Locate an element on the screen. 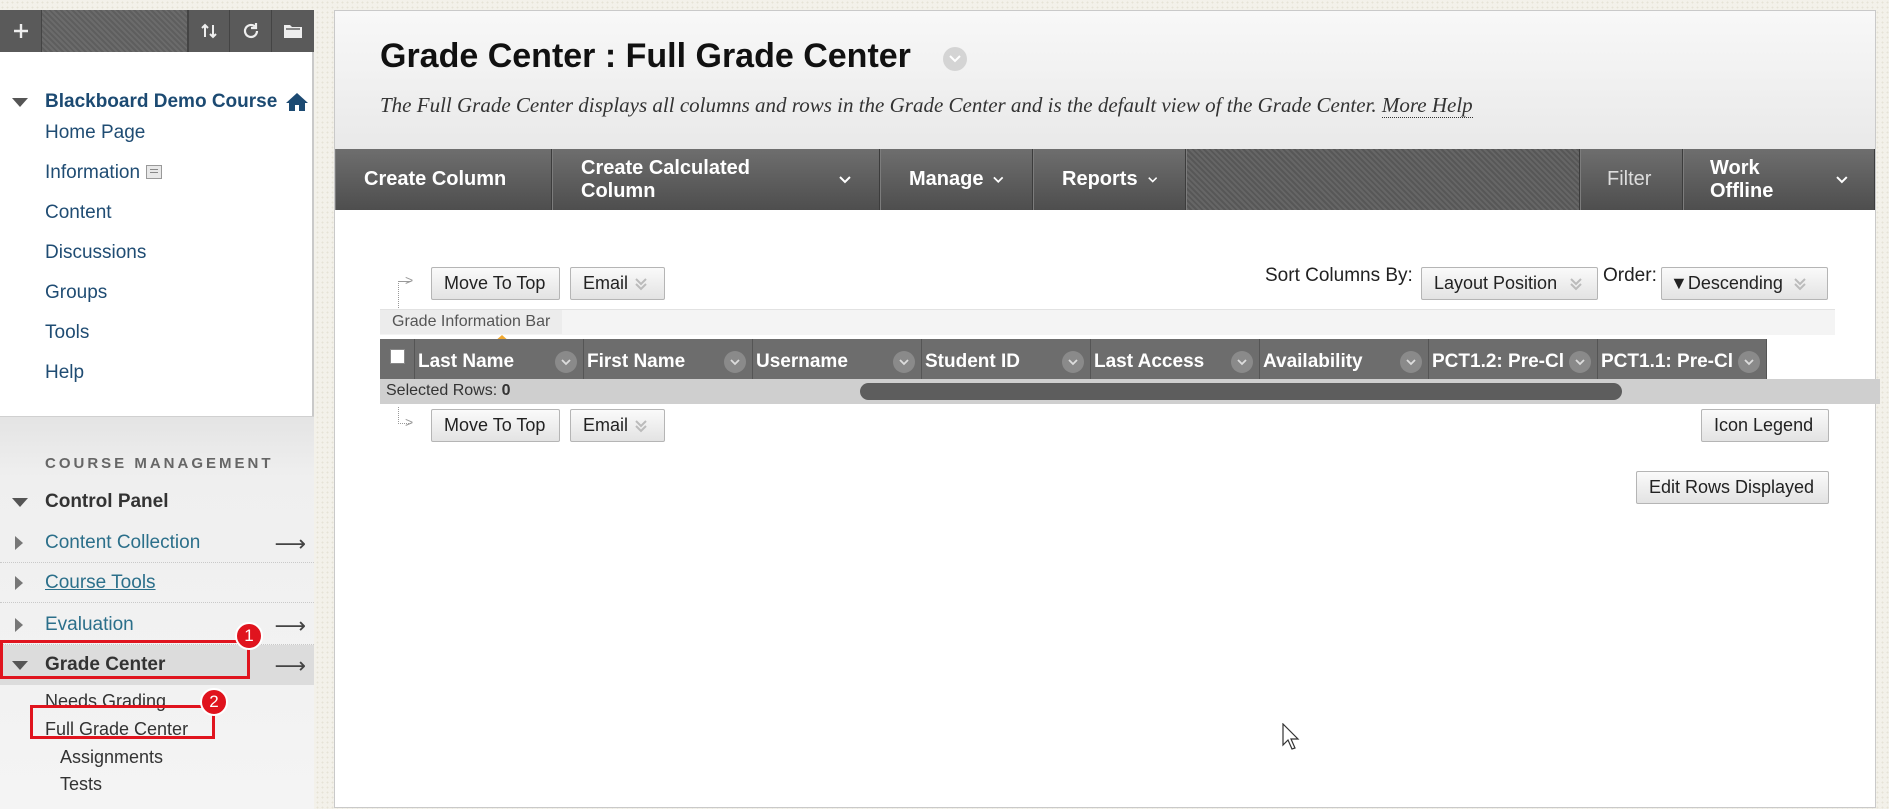 Image resolution: width=1889 pixels, height=809 pixels. column-header-pct1-1: PCT1.1: Pre-Cl is located at coordinates (1682, 359).